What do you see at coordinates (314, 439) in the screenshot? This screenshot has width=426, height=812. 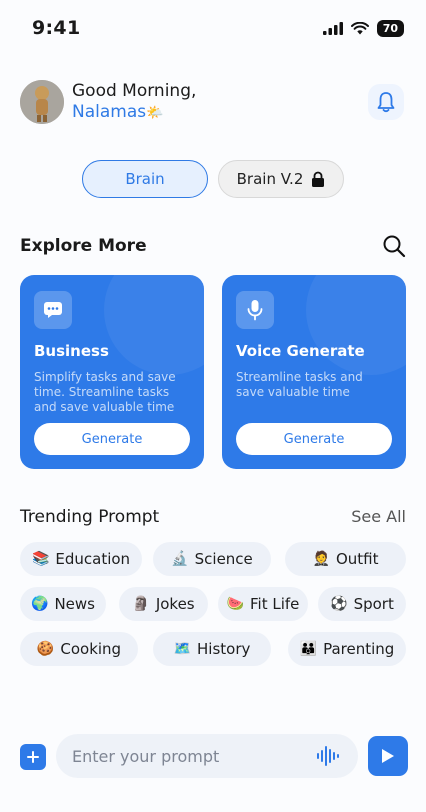 I see `voice-generate-button: Generate` at bounding box center [314, 439].